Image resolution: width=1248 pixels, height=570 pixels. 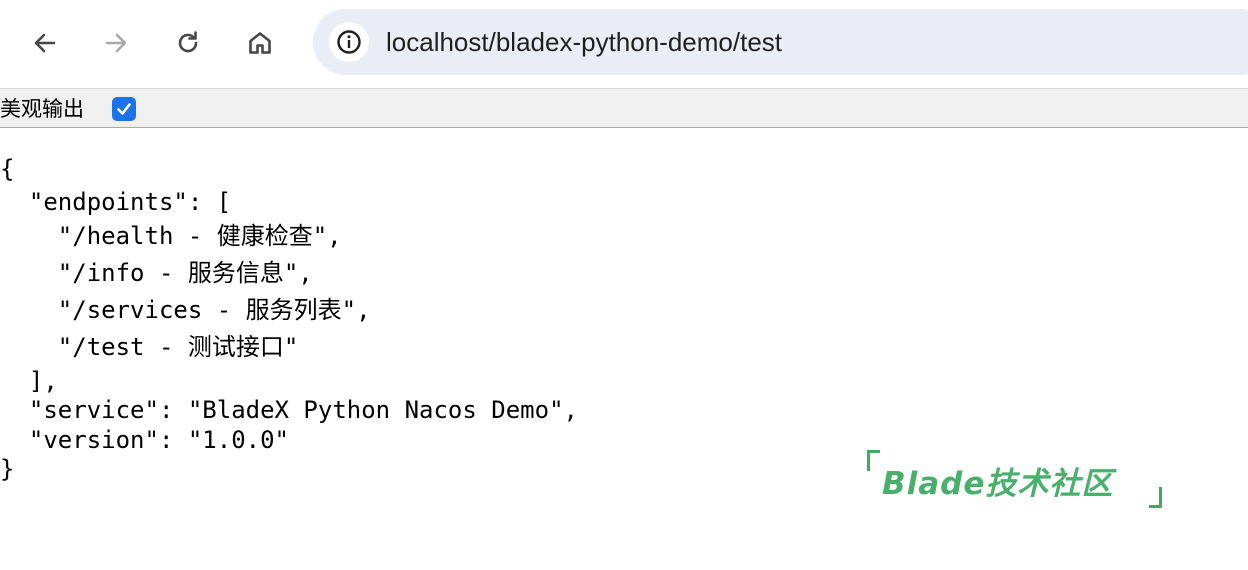 I want to click on home-button, so click(x=260, y=43).